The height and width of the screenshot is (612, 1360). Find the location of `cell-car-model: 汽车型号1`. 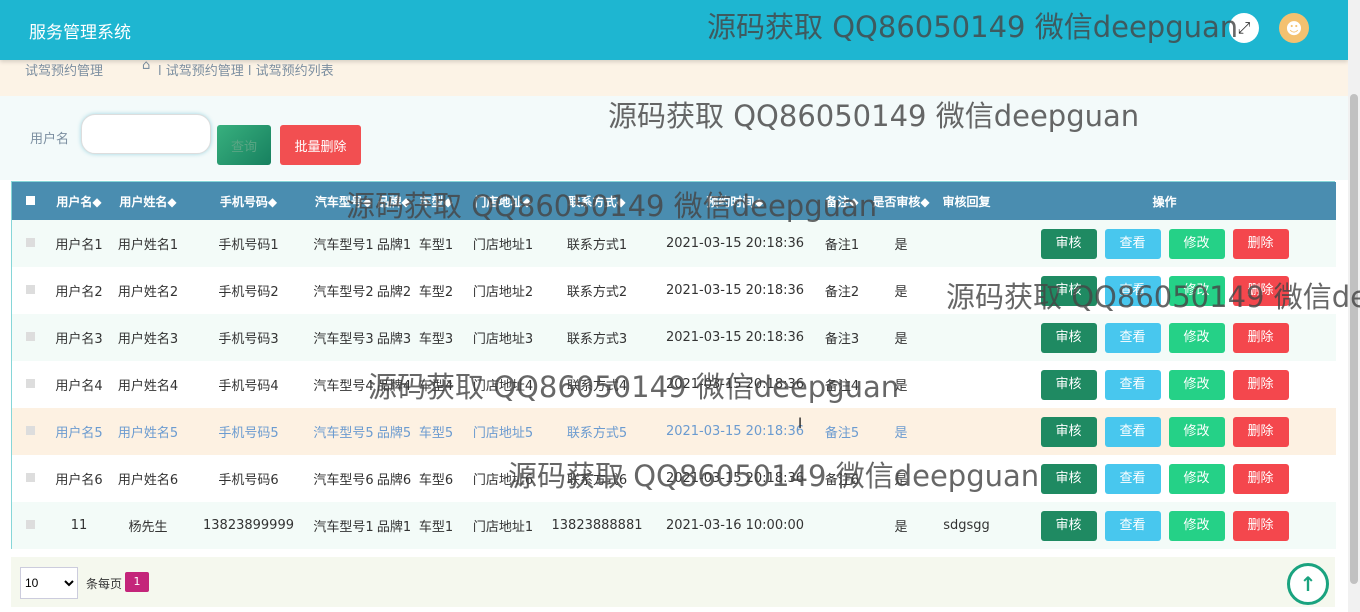

cell-car-model: 汽车型号1 is located at coordinates (343, 527).